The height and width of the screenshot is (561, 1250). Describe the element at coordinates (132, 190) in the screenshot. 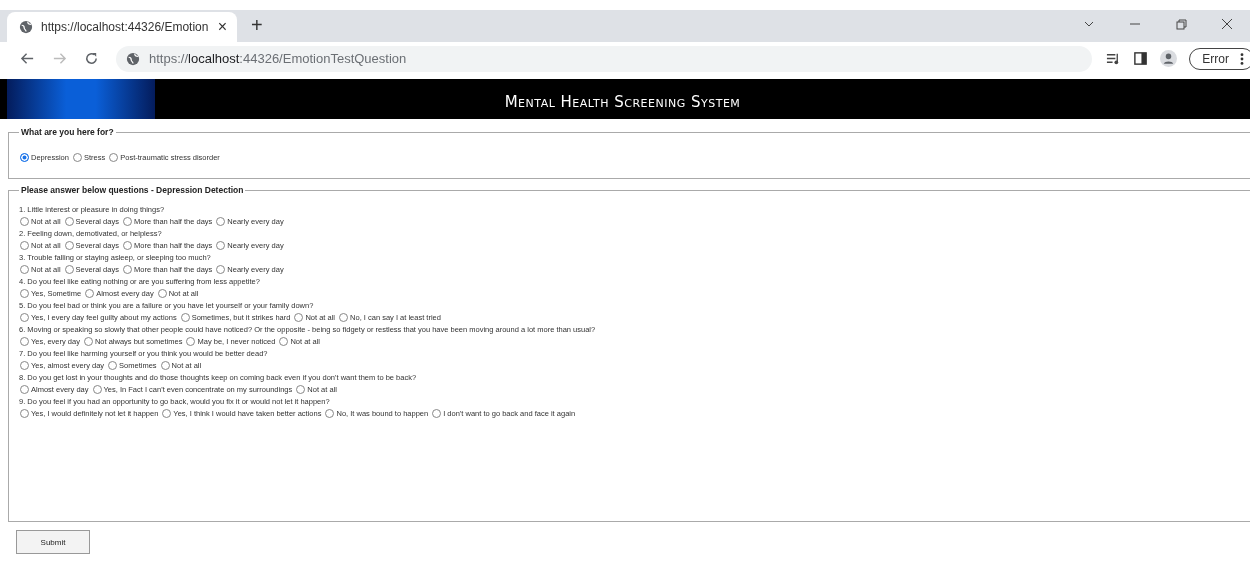

I see `fieldset-legend: Please answer below questions - Depression Detection` at that location.